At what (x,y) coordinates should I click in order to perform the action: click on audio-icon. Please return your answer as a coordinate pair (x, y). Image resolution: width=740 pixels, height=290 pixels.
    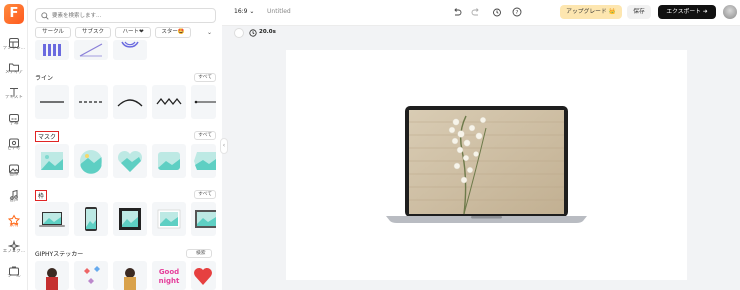
    Looking at the image, I should click on (14, 193).